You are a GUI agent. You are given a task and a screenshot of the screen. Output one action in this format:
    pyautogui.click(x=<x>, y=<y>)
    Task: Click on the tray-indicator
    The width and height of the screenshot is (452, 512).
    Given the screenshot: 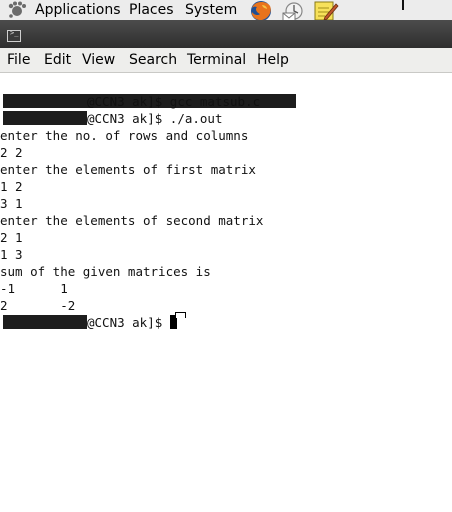 What is the action you would take?
    pyautogui.click(x=403, y=5)
    